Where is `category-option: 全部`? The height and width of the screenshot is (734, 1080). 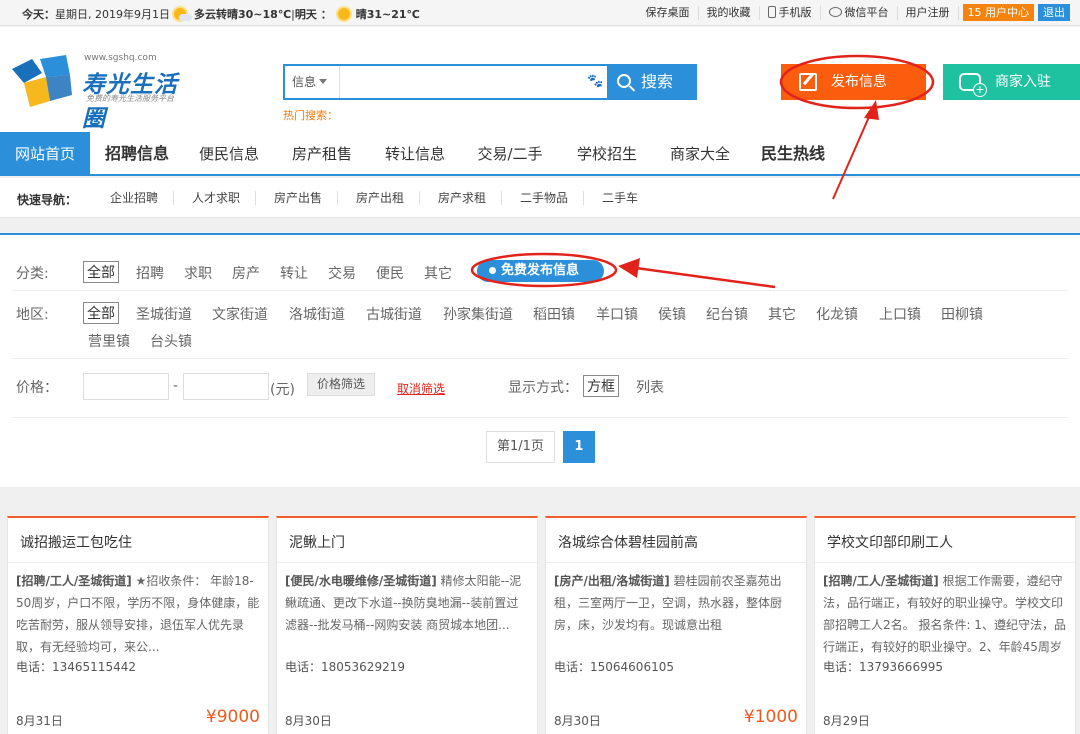 category-option: 全部 is located at coordinates (101, 272).